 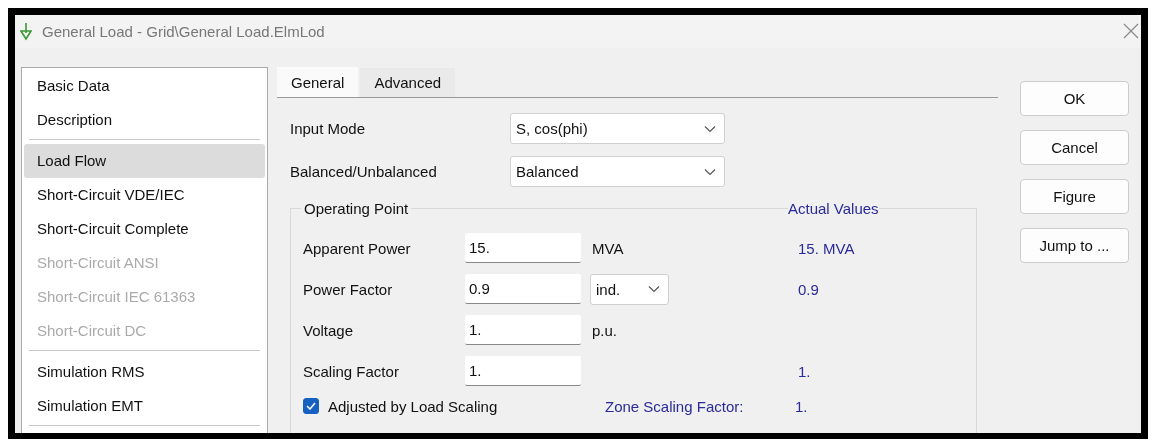 I want to click on dialog-button: OK, so click(x=1074, y=98).